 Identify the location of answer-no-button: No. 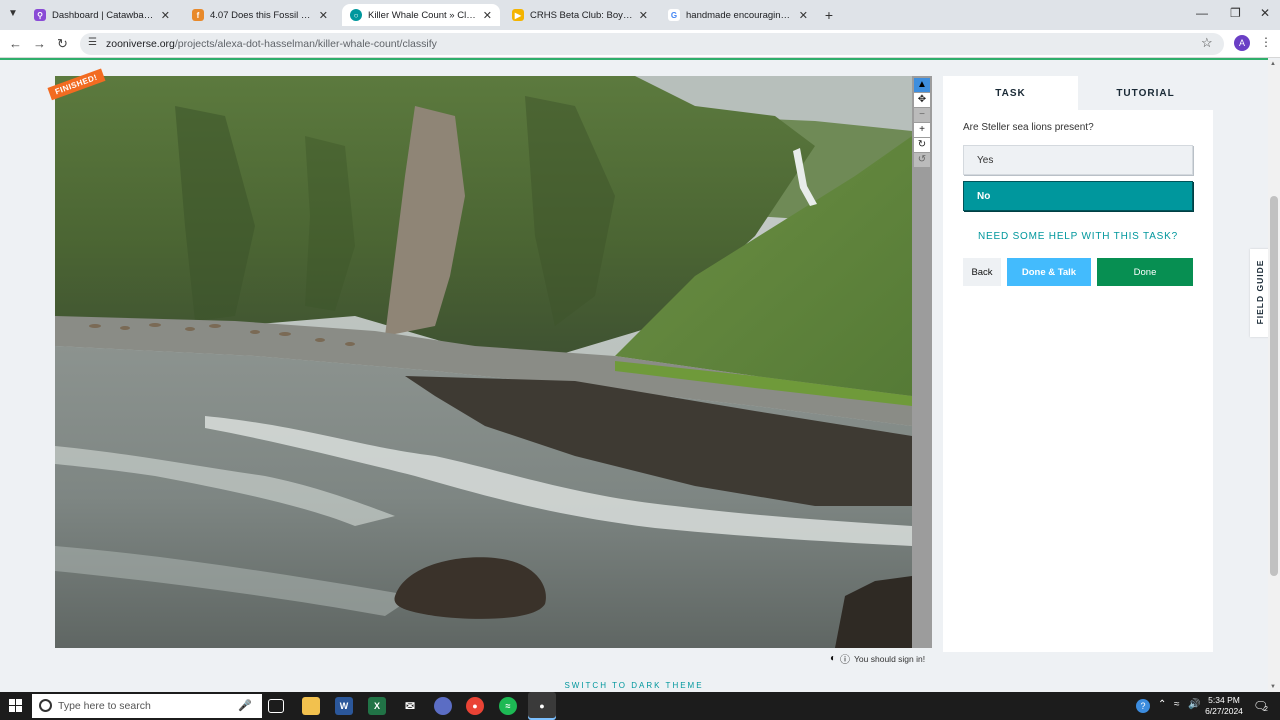
(1078, 196).